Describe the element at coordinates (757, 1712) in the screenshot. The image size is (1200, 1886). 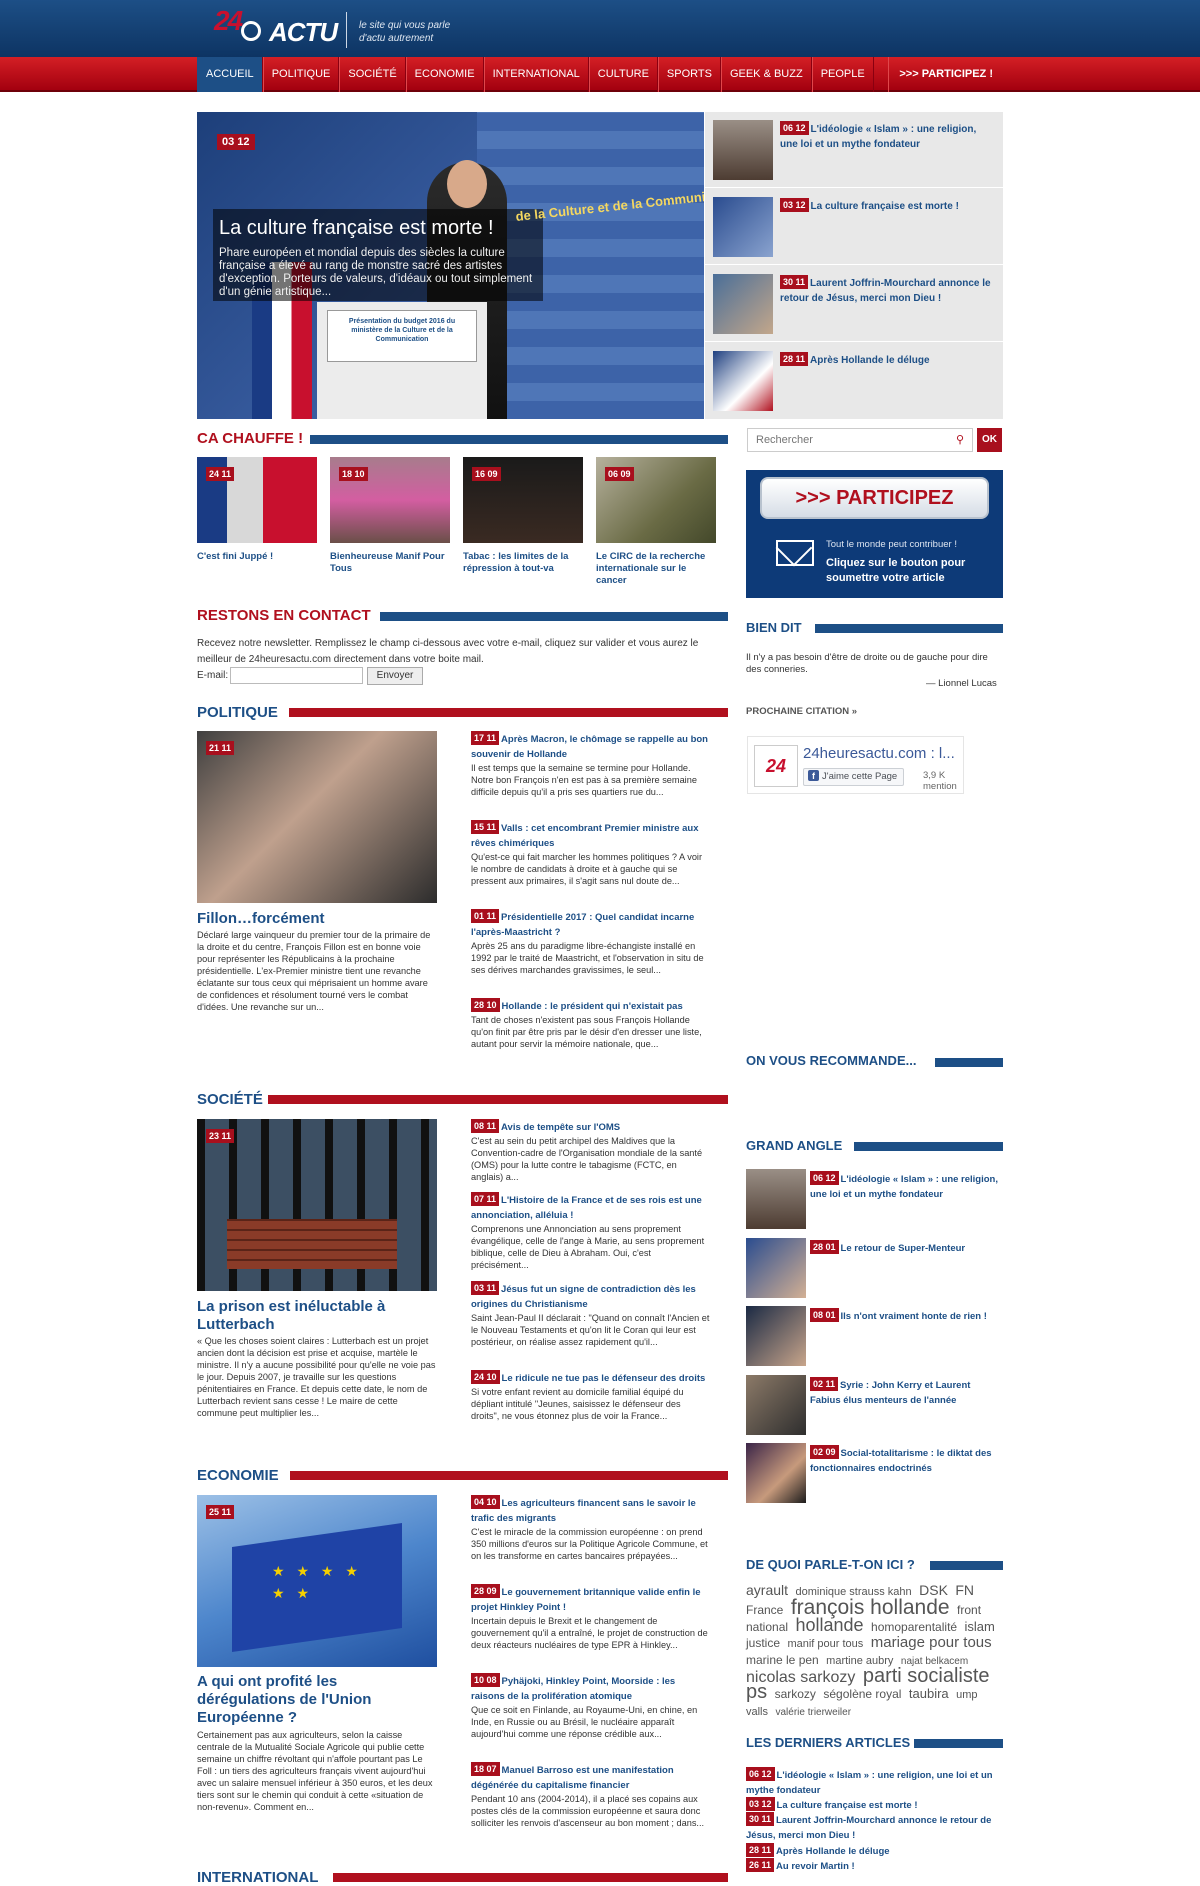
I see `tag-link: valls` at that location.